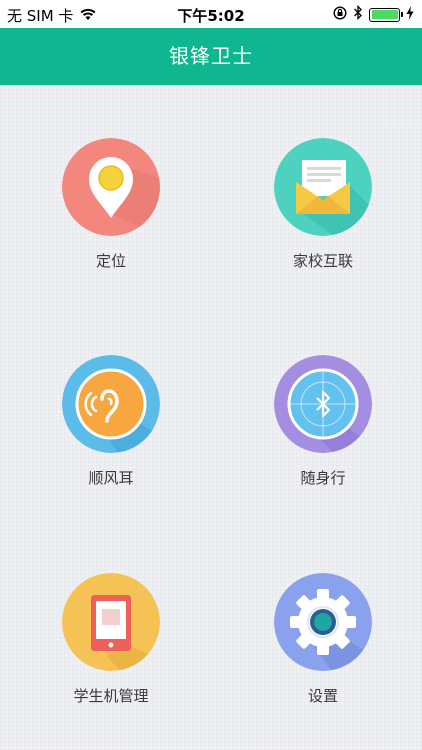  I want to click on menu-label-student-device: 学生机管理, so click(111, 696).